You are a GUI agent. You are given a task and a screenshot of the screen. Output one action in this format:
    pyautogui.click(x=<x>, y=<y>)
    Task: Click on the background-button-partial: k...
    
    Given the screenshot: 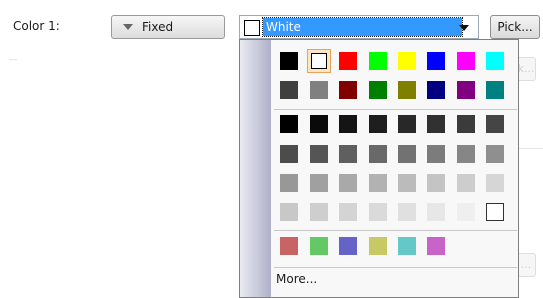 What is the action you would take?
    pyautogui.click(x=526, y=69)
    